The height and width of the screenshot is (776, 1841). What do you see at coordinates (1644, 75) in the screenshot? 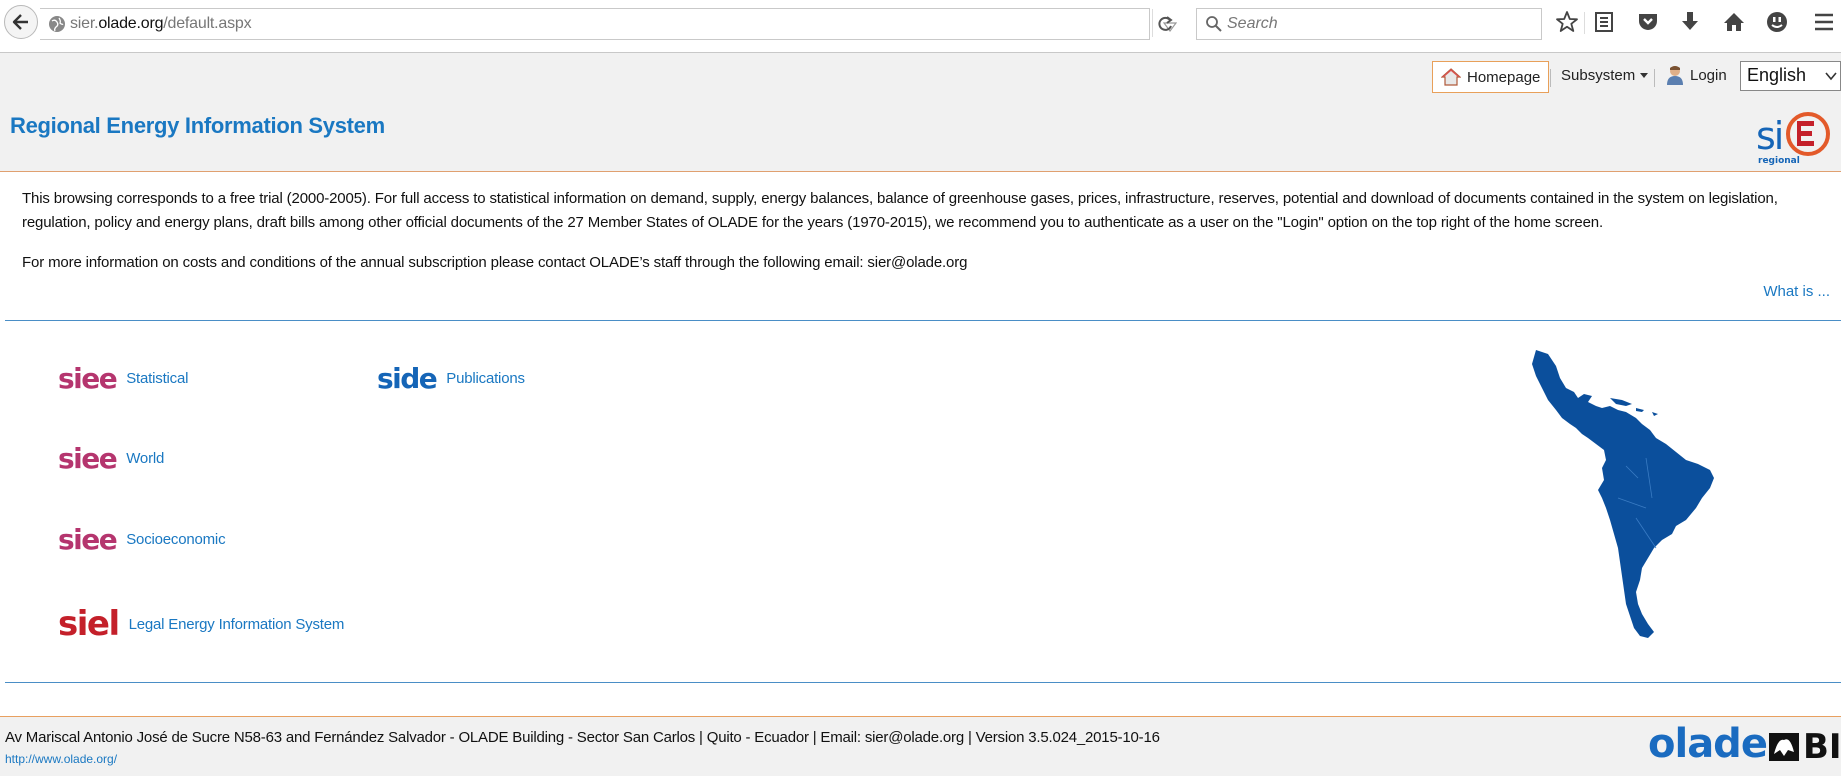
I see `caret-down-icon` at bounding box center [1644, 75].